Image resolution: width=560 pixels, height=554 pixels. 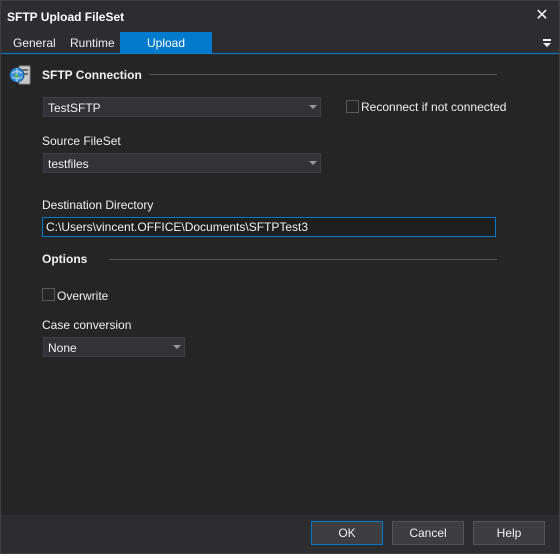 I want to click on reconnect-checkbox, so click(x=352, y=106).